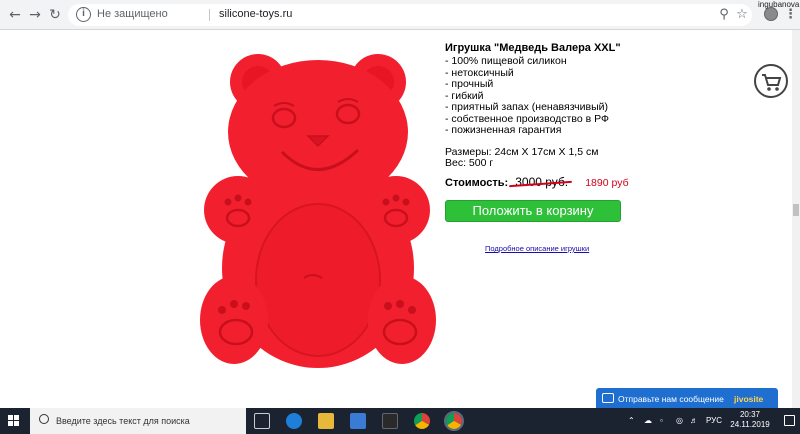 The width and height of the screenshot is (800, 434). I want to click on old-price: 3000 руб., so click(542, 182).